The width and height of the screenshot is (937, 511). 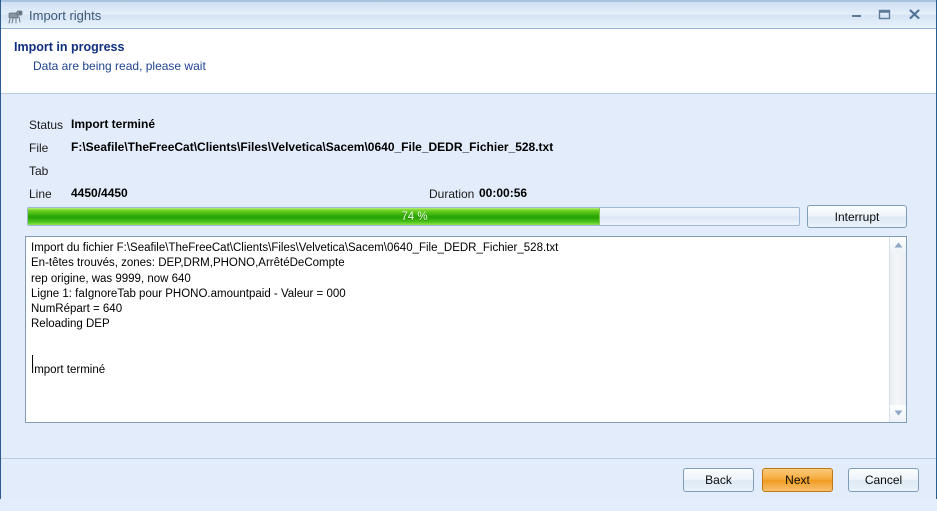 What do you see at coordinates (898, 413) in the screenshot?
I see `scroll-down-arrow-icon` at bounding box center [898, 413].